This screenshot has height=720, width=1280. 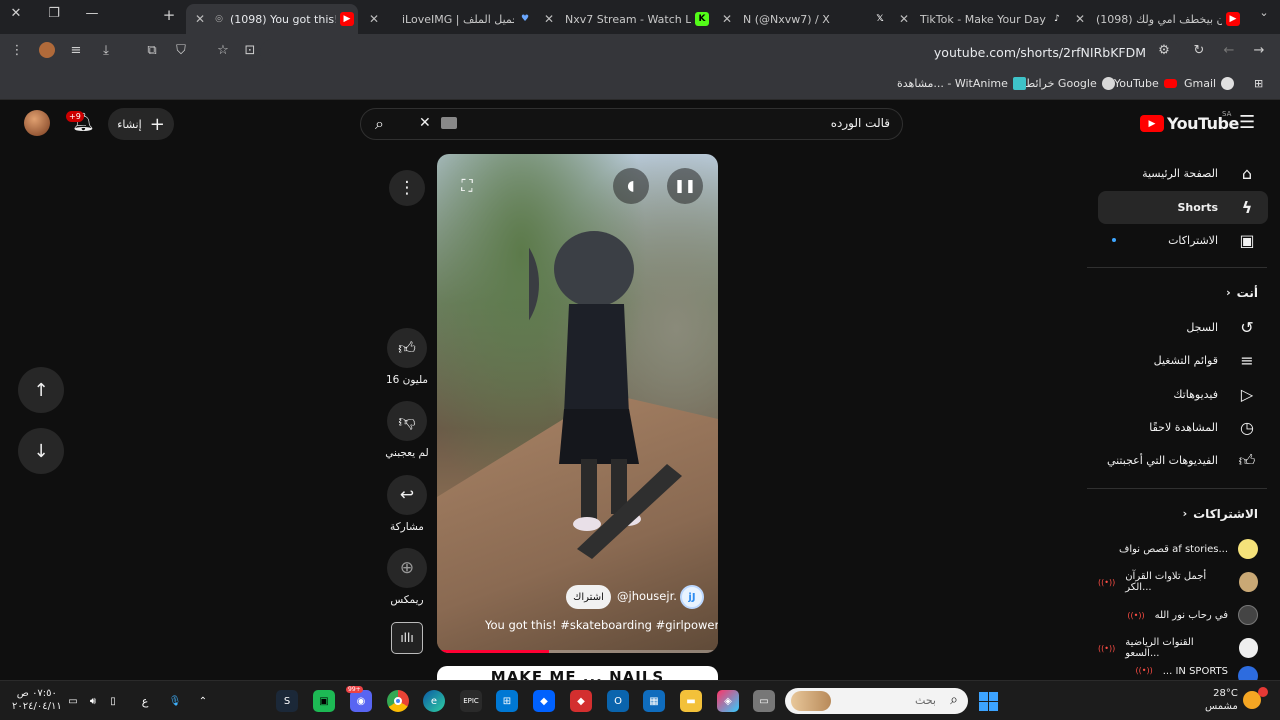 I want to click on menu-dots-icon: ⋮, so click(x=17, y=50).